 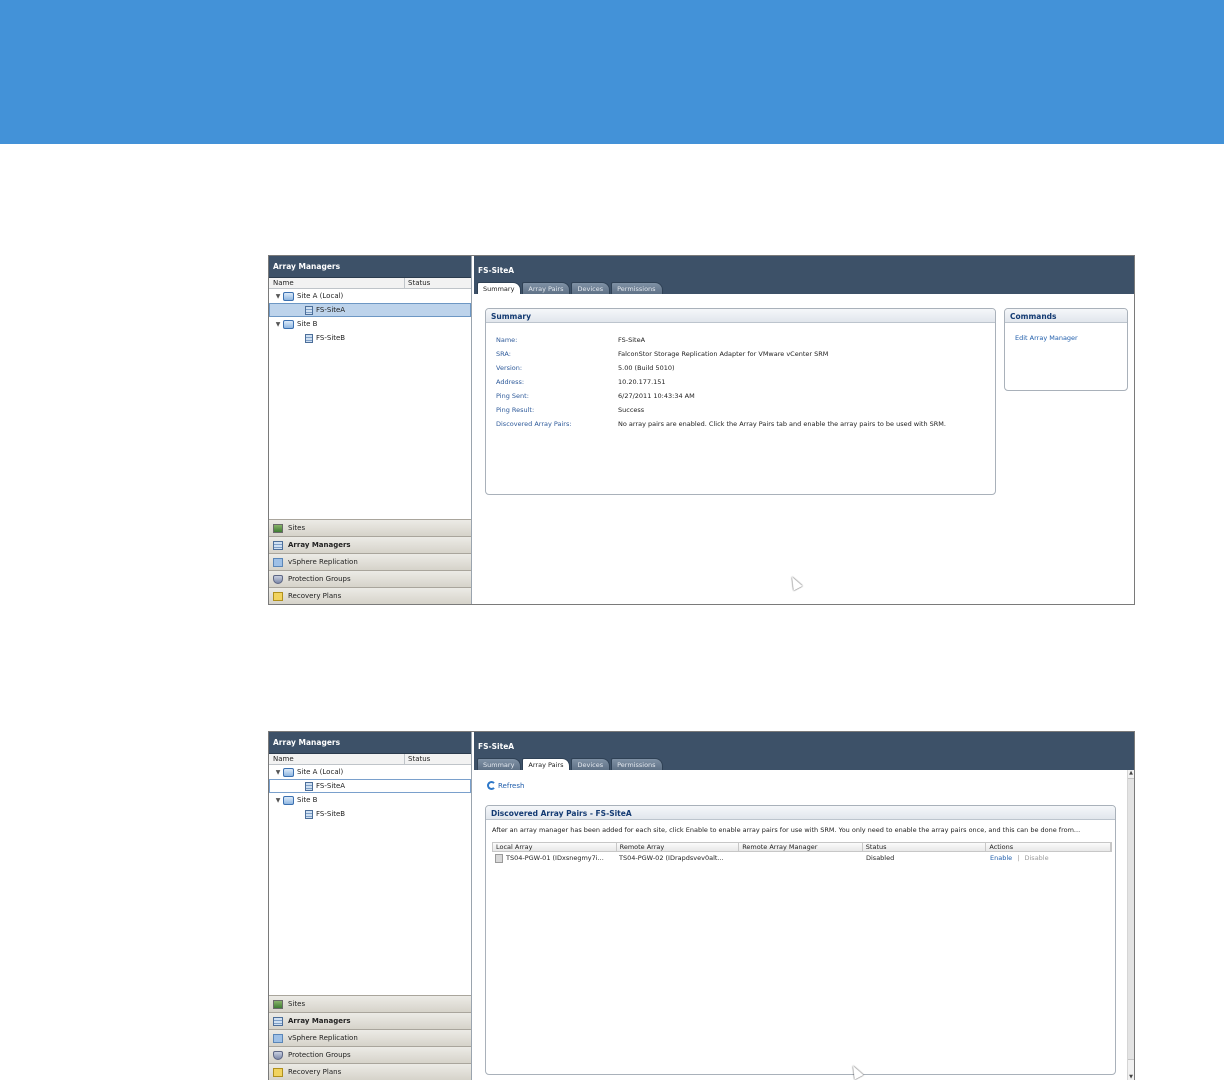 What do you see at coordinates (880, 858) in the screenshot?
I see `cell-status: Disabled` at bounding box center [880, 858].